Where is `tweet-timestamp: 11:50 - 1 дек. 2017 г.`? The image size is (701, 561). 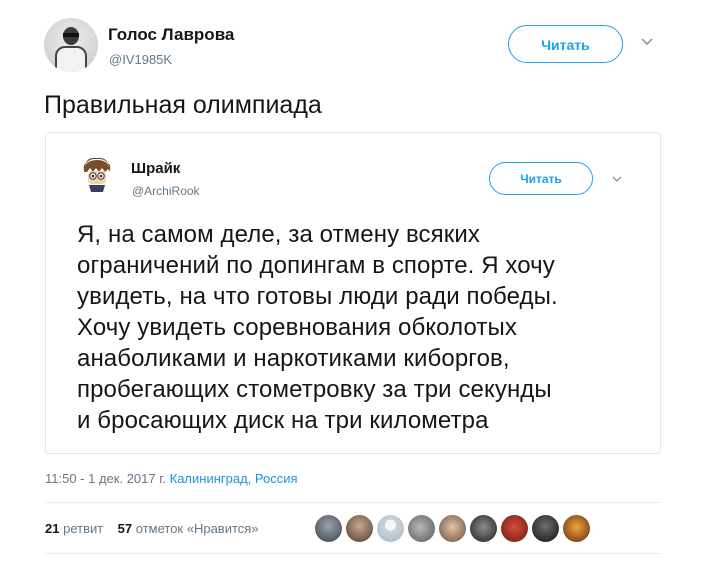
tweet-timestamp: 11:50 - 1 дек. 2017 г. is located at coordinates (105, 478).